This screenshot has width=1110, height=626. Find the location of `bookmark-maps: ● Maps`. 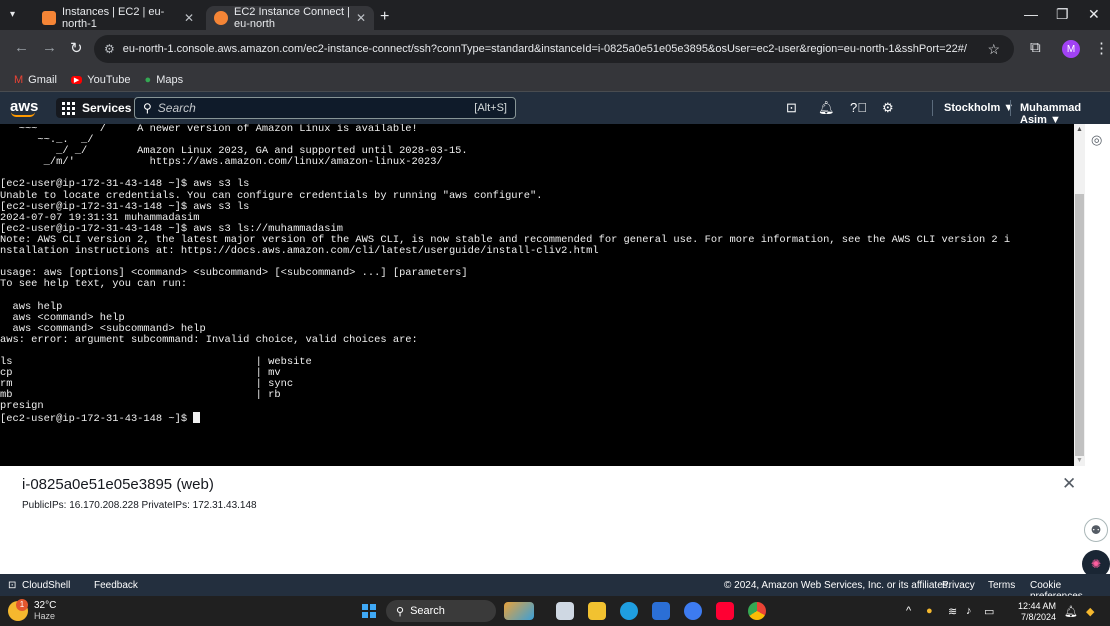

bookmark-maps: ● Maps is located at coordinates (164, 80).